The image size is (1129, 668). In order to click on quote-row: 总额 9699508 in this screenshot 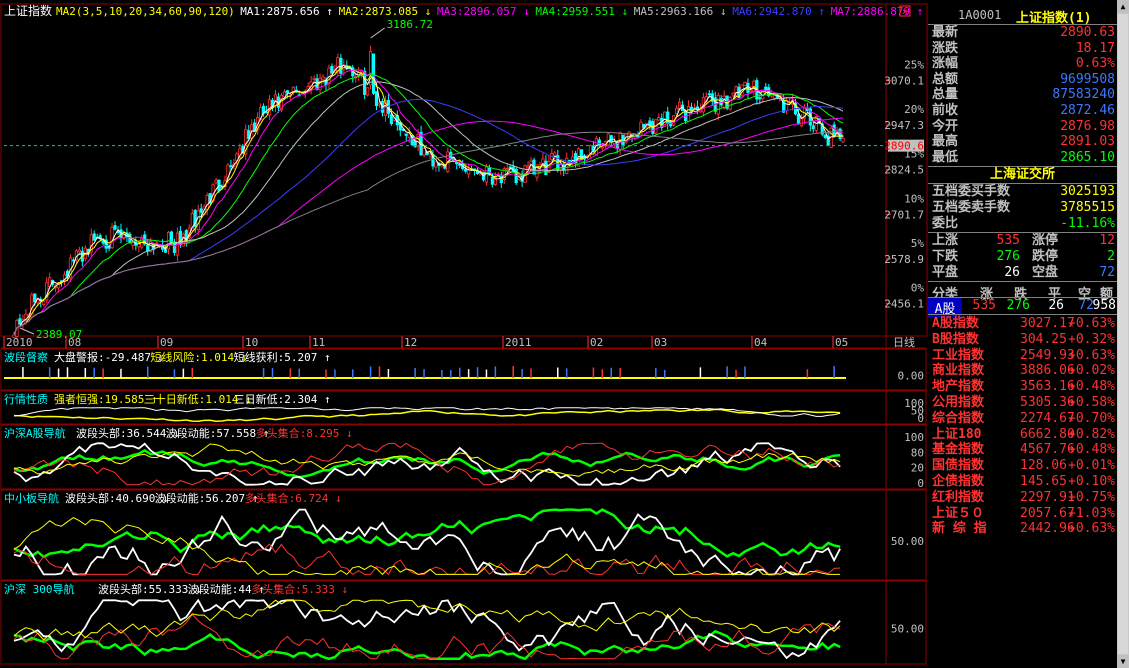, I will do `click(1022, 80)`.